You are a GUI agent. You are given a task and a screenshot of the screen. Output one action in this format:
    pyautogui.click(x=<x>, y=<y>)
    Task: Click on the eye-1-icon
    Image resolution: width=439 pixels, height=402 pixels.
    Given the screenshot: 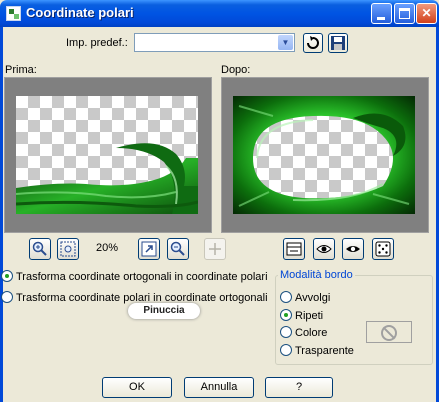 What is the action you would take?
    pyautogui.click(x=324, y=249)
    